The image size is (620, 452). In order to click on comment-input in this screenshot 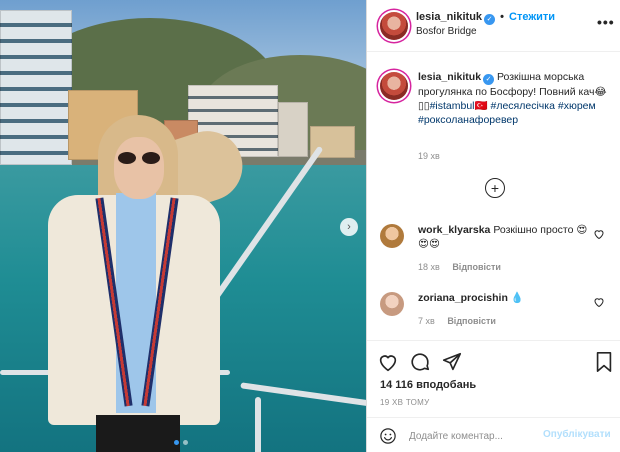, I will do `click(474, 436)`.